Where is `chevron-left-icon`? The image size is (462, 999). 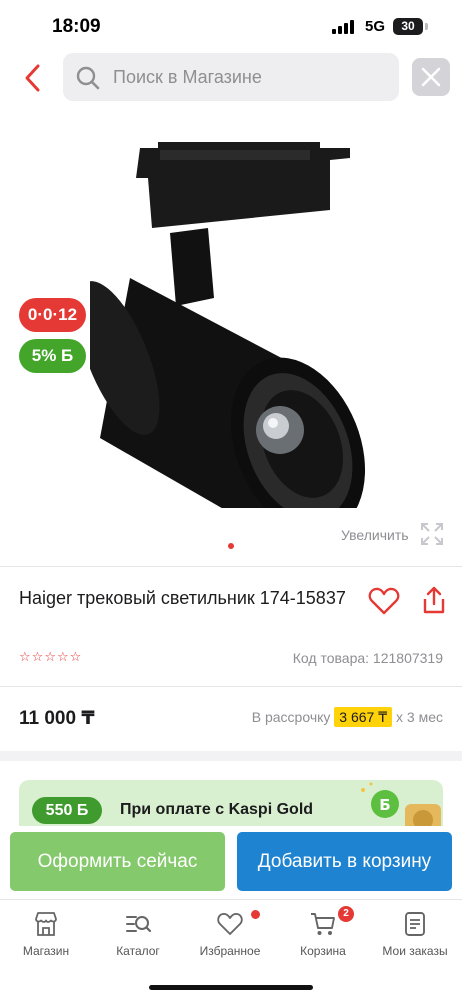
chevron-left-icon is located at coordinates (32, 78).